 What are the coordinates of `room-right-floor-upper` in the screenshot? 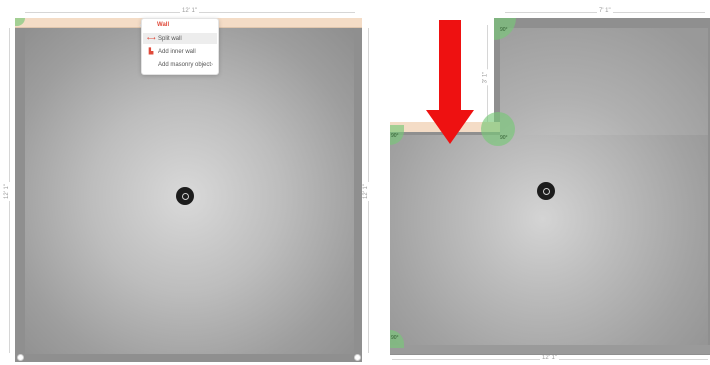 It's located at (604, 88).